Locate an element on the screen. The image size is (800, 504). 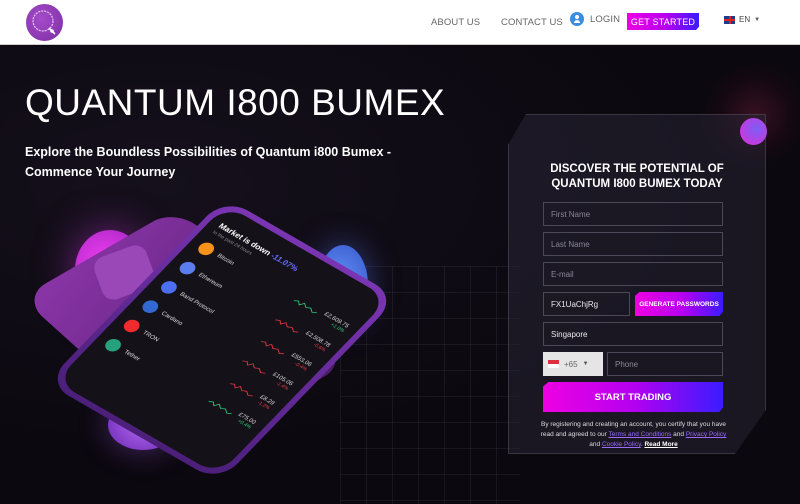
country-code-select: +65 ▼ is located at coordinates (573, 364).